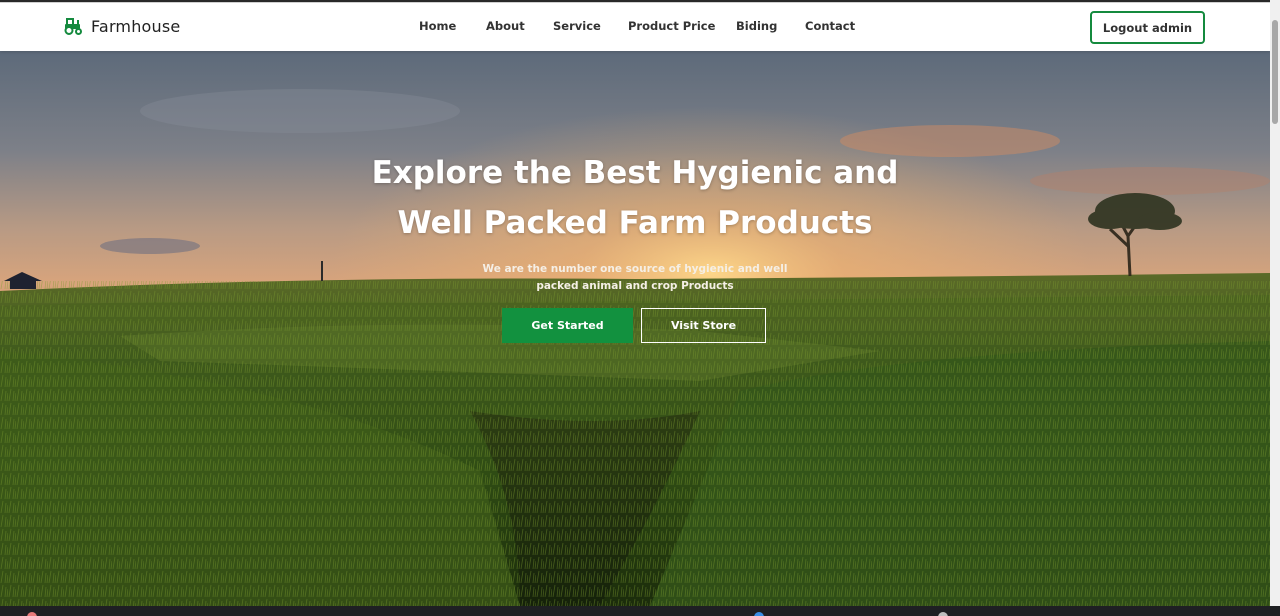 The height and width of the screenshot is (616, 1280). What do you see at coordinates (635, 173) in the screenshot?
I see `hero-title-line-1: Explore the Best Hygienic and` at bounding box center [635, 173].